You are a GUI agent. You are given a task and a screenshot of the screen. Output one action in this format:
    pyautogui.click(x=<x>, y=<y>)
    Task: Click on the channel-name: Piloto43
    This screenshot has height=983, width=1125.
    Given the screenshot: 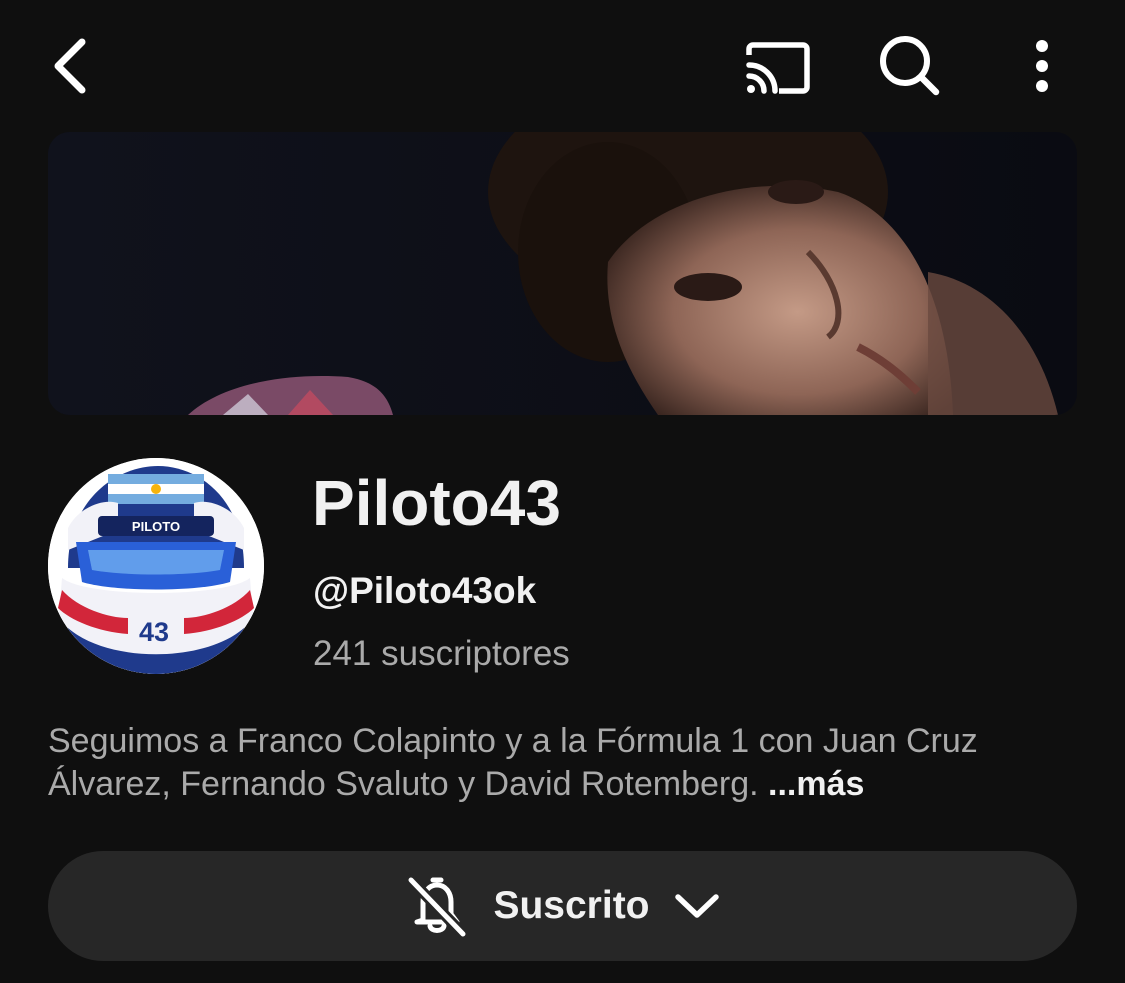 What is the action you would take?
    pyautogui.click(x=436, y=503)
    